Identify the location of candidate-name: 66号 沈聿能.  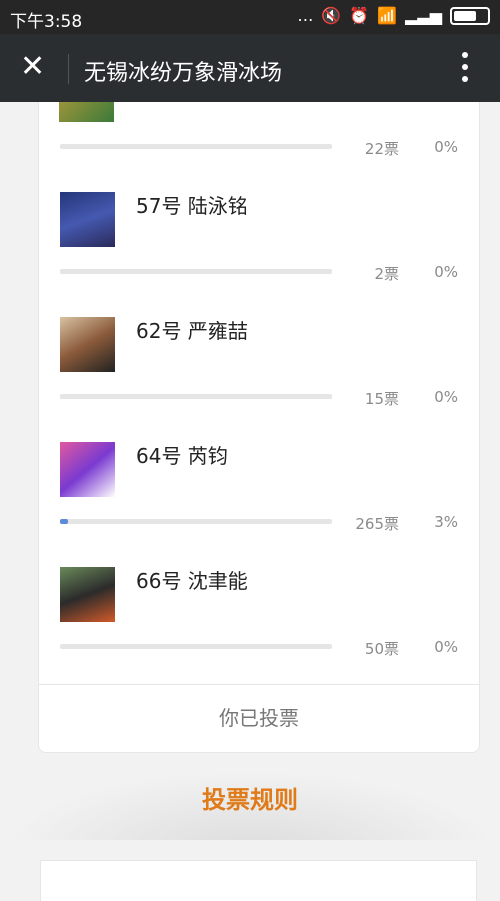
(192, 579).